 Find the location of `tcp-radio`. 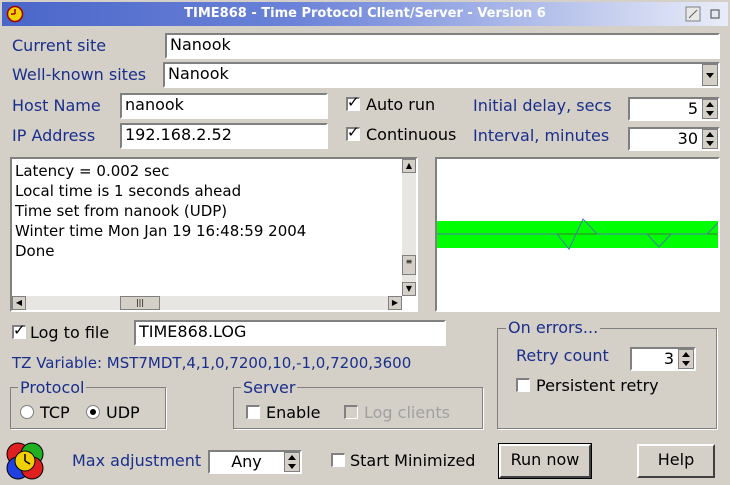

tcp-radio is located at coordinates (27, 412).